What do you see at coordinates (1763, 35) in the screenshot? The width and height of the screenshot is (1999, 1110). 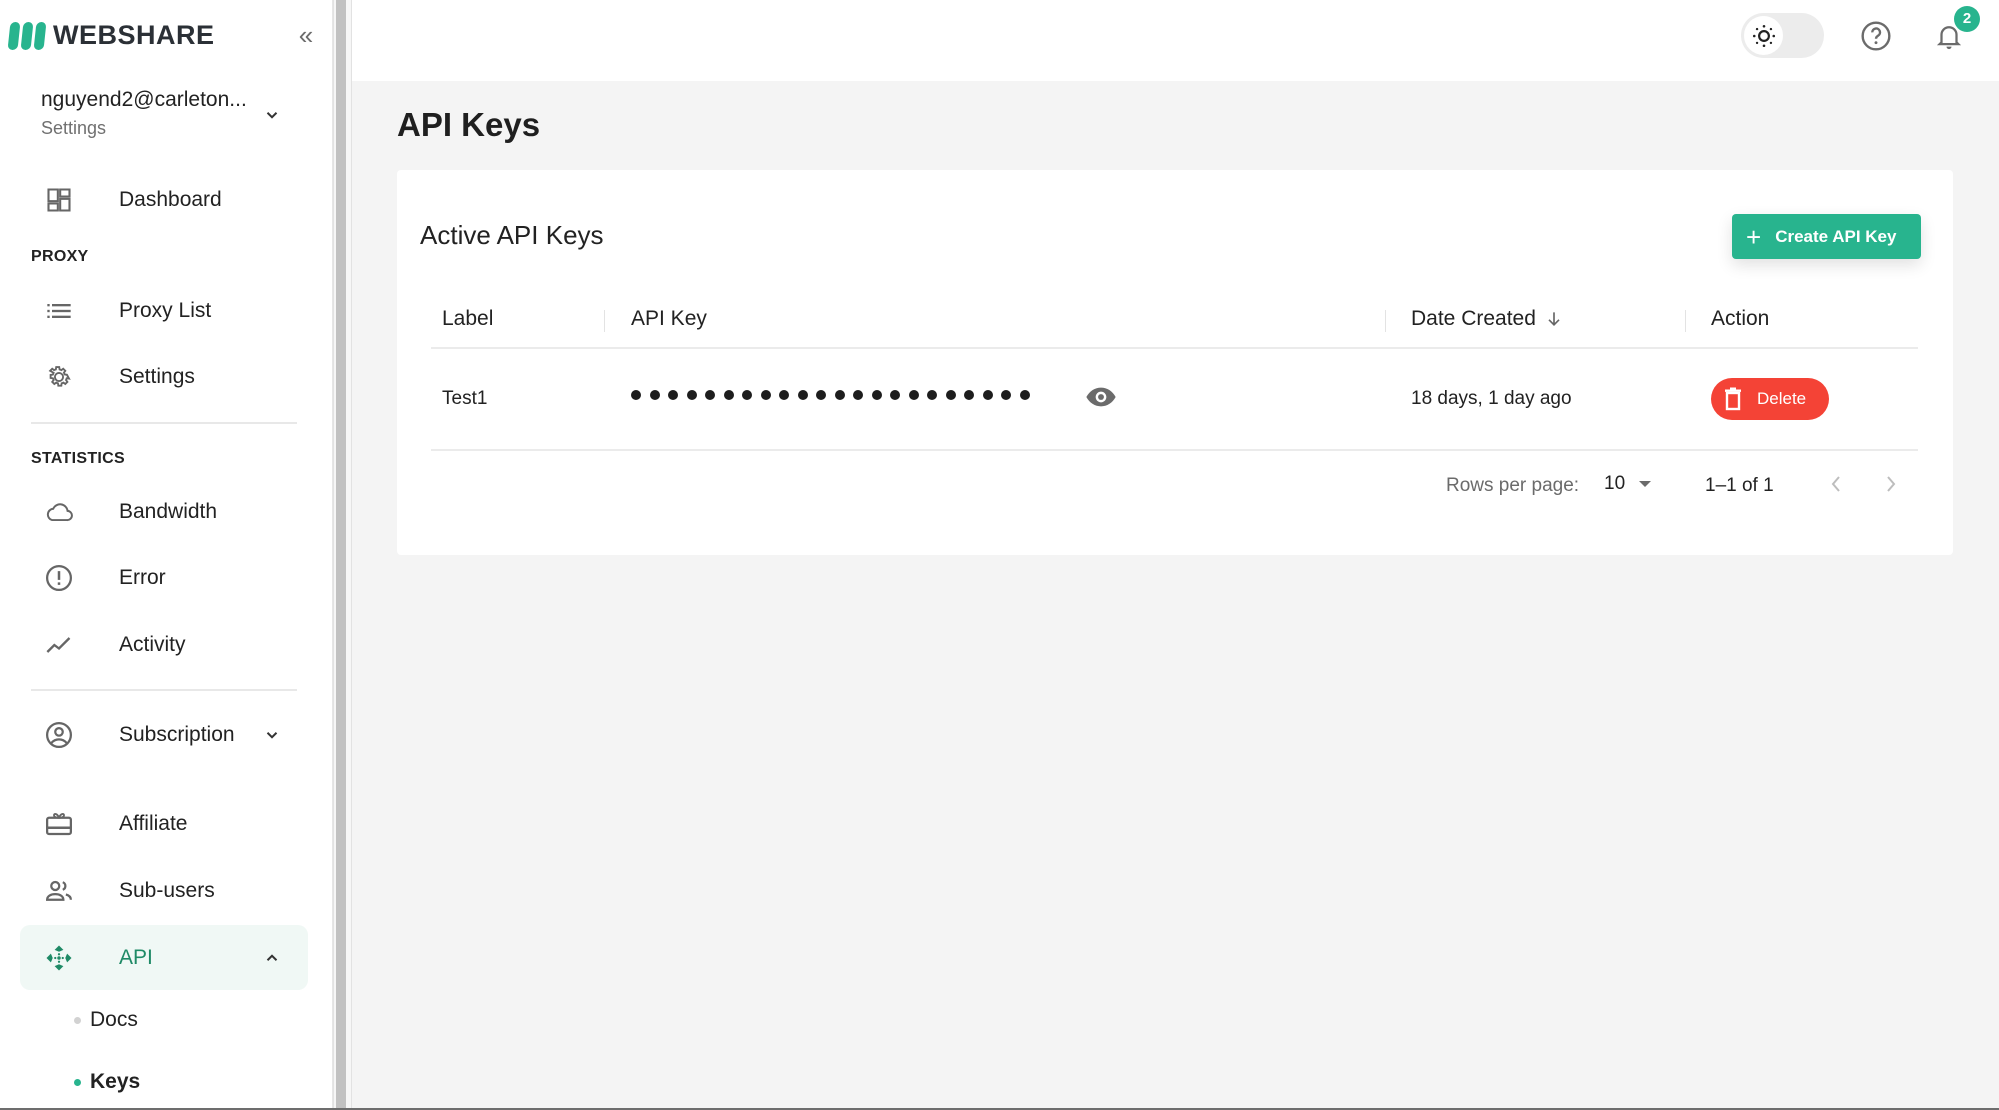 I see `sun-icon` at bounding box center [1763, 35].